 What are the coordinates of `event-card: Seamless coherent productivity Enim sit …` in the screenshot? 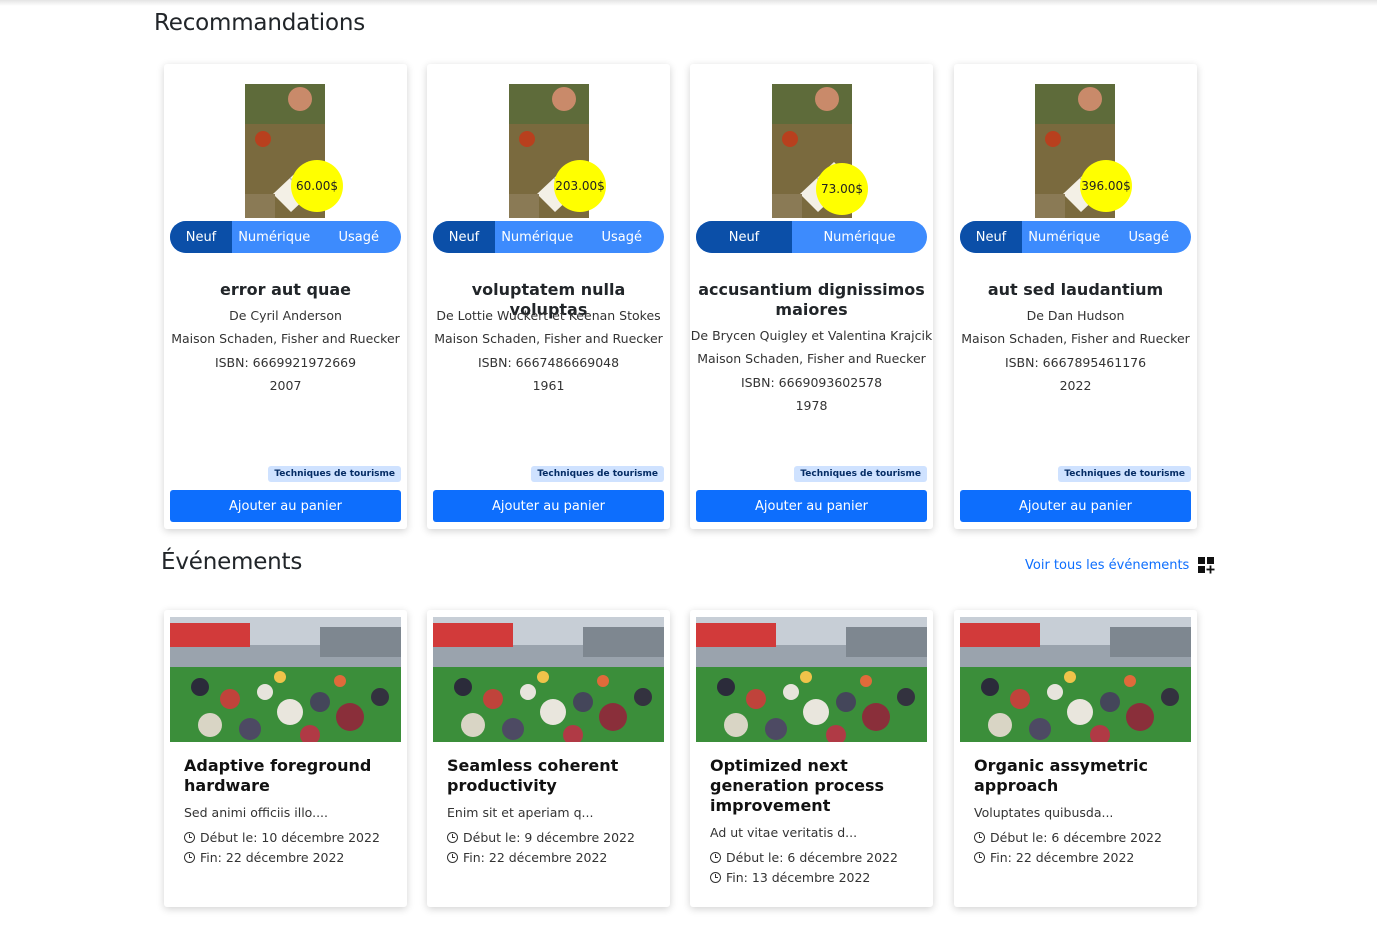 It's located at (548, 758).